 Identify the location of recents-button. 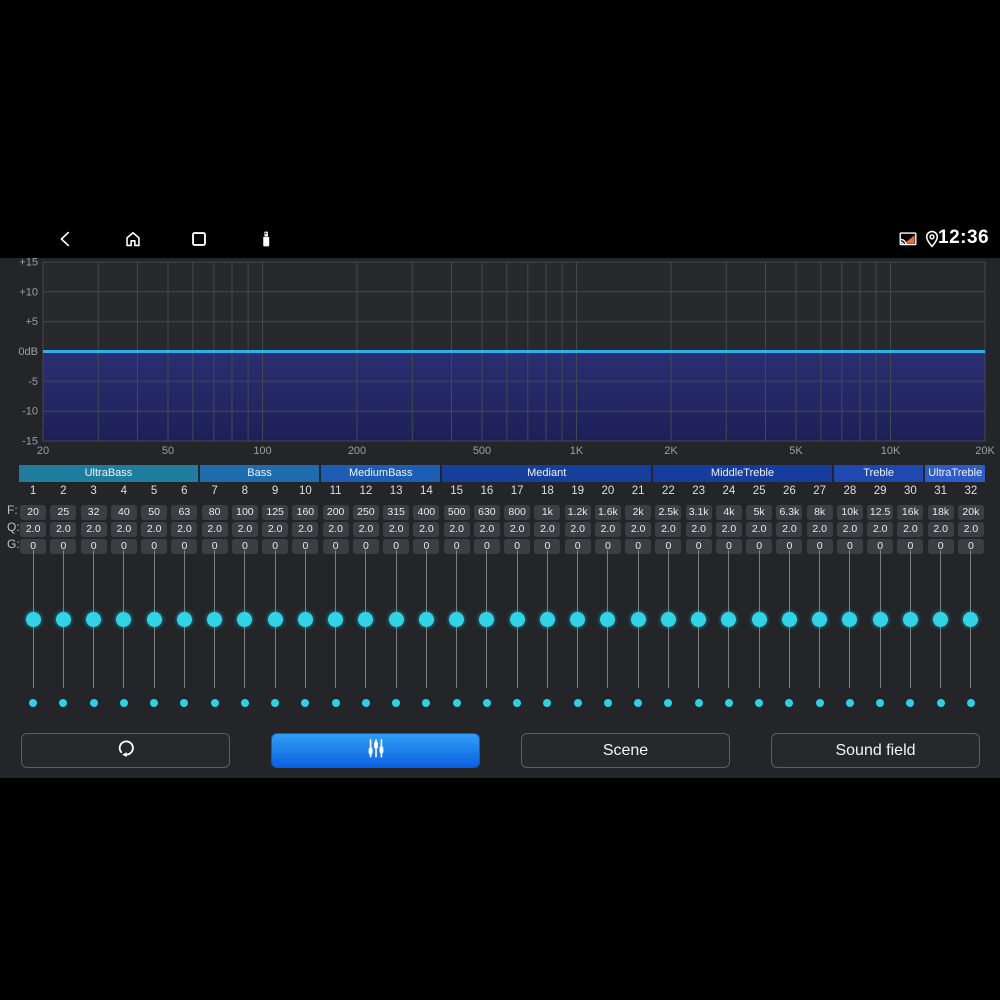
(199, 239).